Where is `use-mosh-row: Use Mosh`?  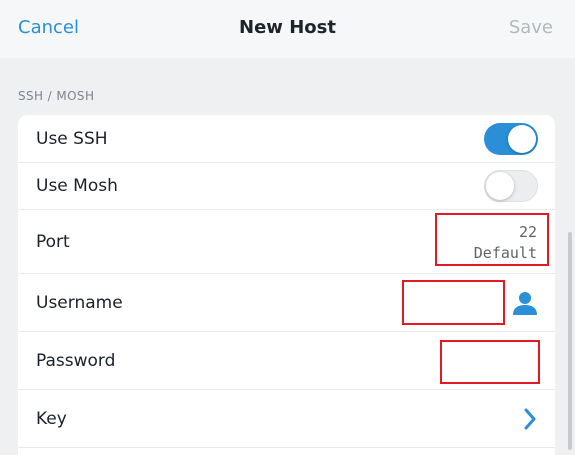 use-mosh-row: Use Mosh is located at coordinates (286, 186).